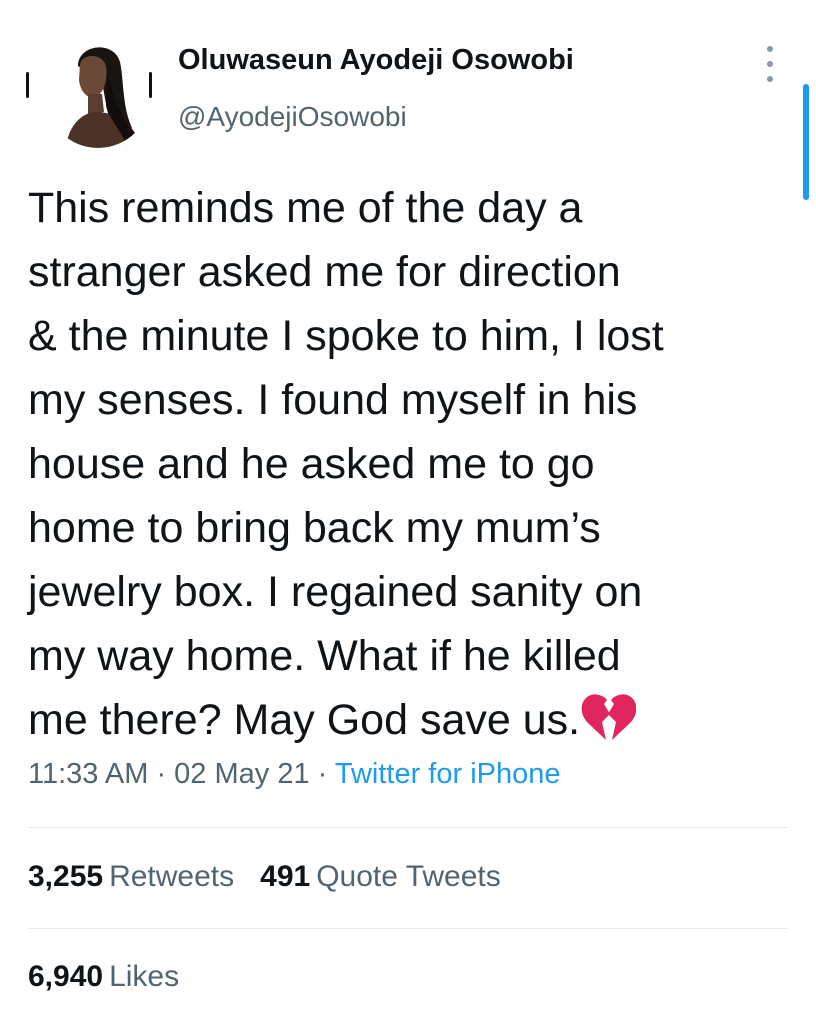 The width and height of the screenshot is (816, 1024). I want to click on likes-stat: 6,940 Likes, so click(103, 977).